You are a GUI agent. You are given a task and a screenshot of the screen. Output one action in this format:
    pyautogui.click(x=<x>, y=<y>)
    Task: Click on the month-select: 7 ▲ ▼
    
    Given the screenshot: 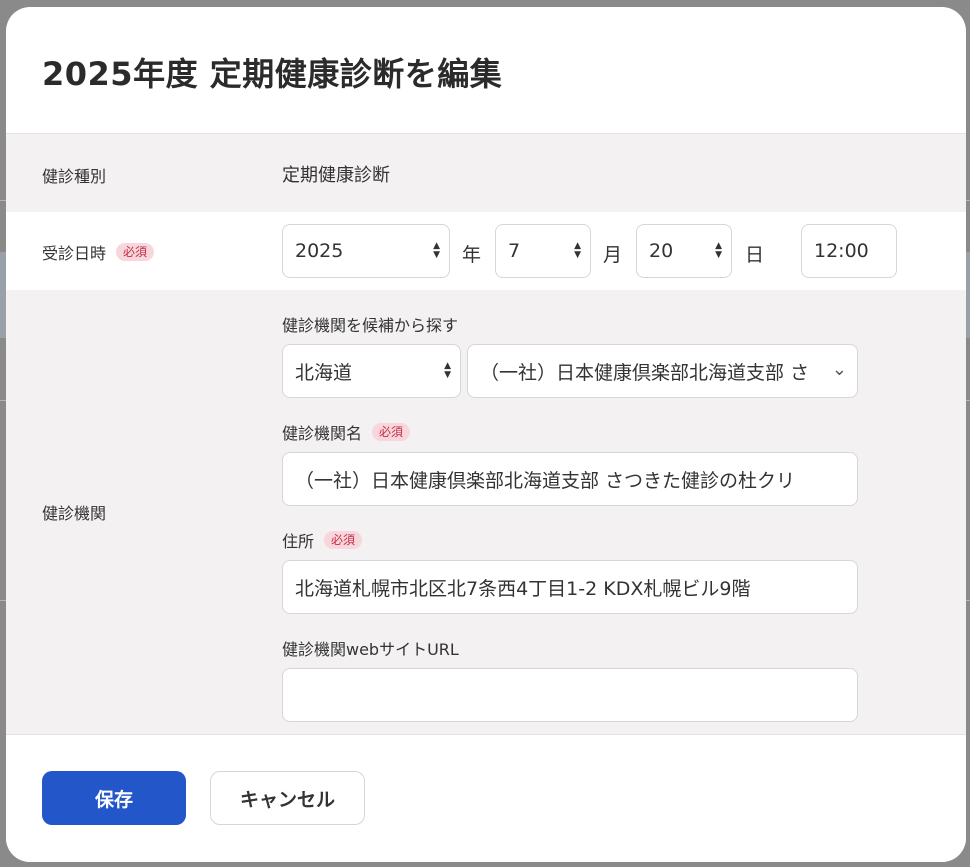 What is the action you would take?
    pyautogui.click(x=543, y=251)
    